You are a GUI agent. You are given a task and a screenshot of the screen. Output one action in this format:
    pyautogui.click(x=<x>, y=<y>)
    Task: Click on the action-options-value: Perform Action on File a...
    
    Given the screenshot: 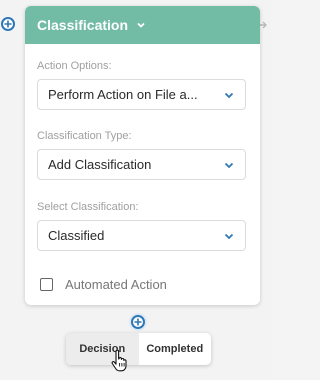 What is the action you would take?
    pyautogui.click(x=123, y=94)
    